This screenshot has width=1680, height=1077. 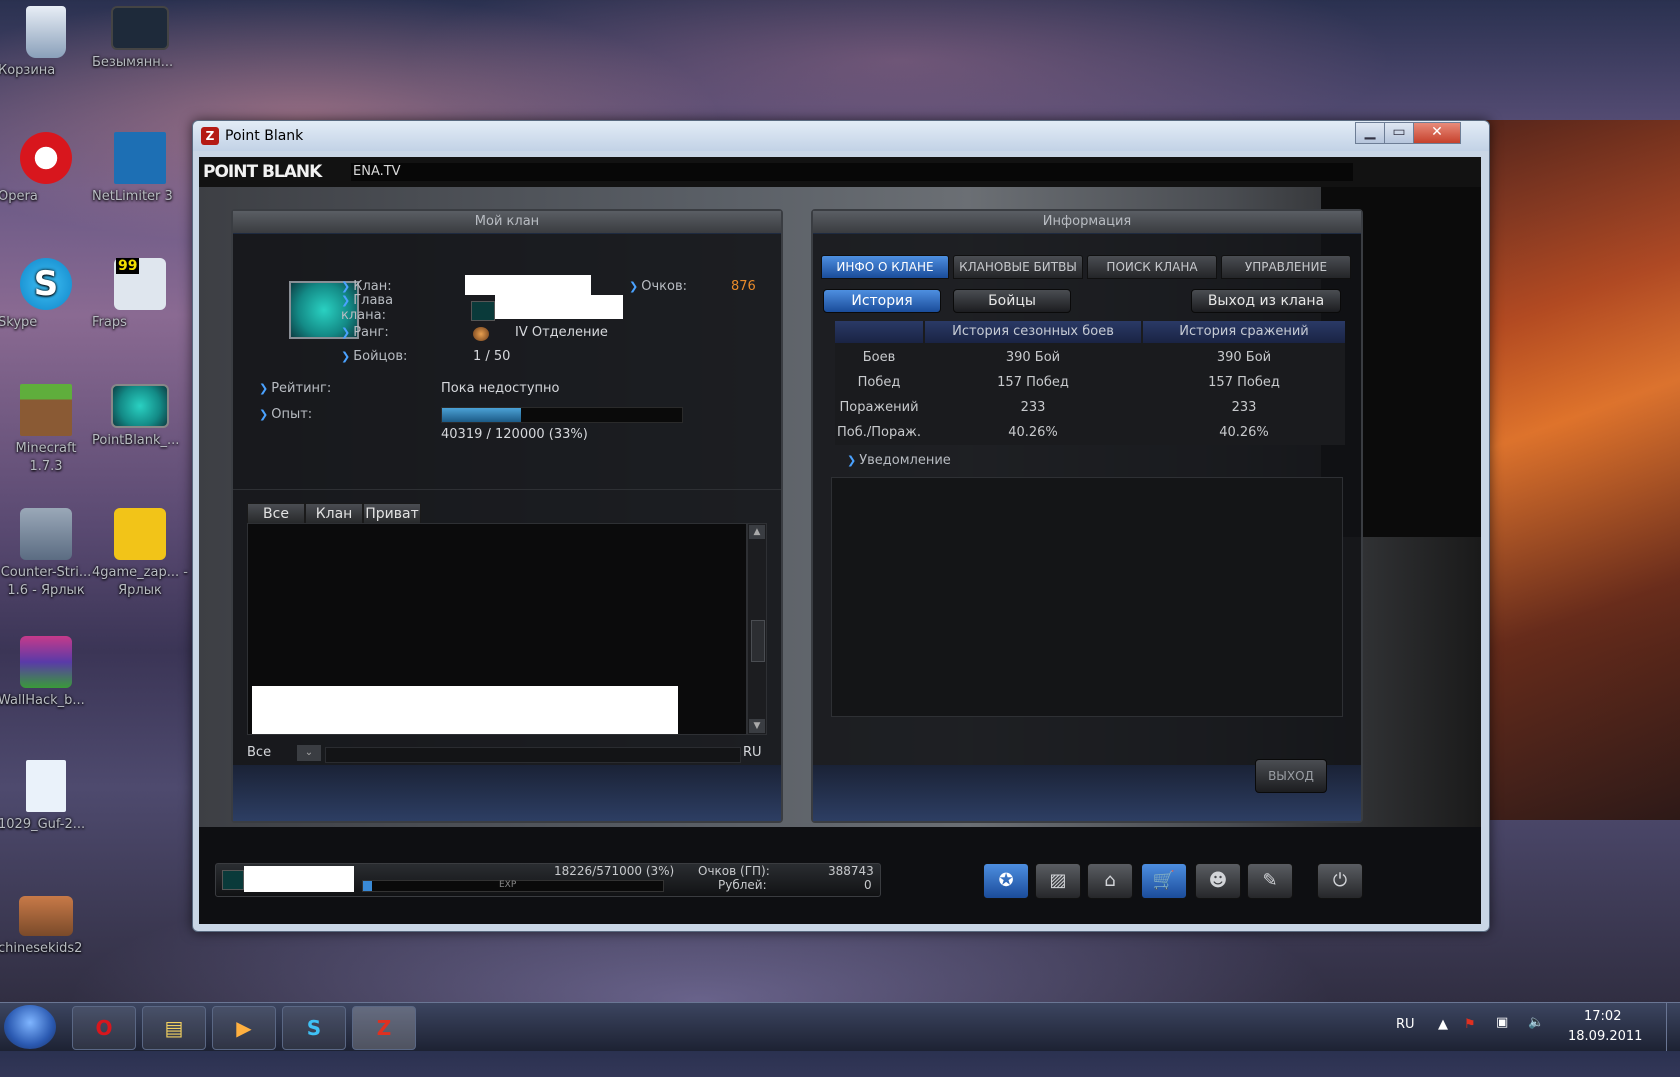 I want to click on desktop-icon-counter-strike: Counter-Stri... 1.6 - Ярлык, so click(x=47, y=553).